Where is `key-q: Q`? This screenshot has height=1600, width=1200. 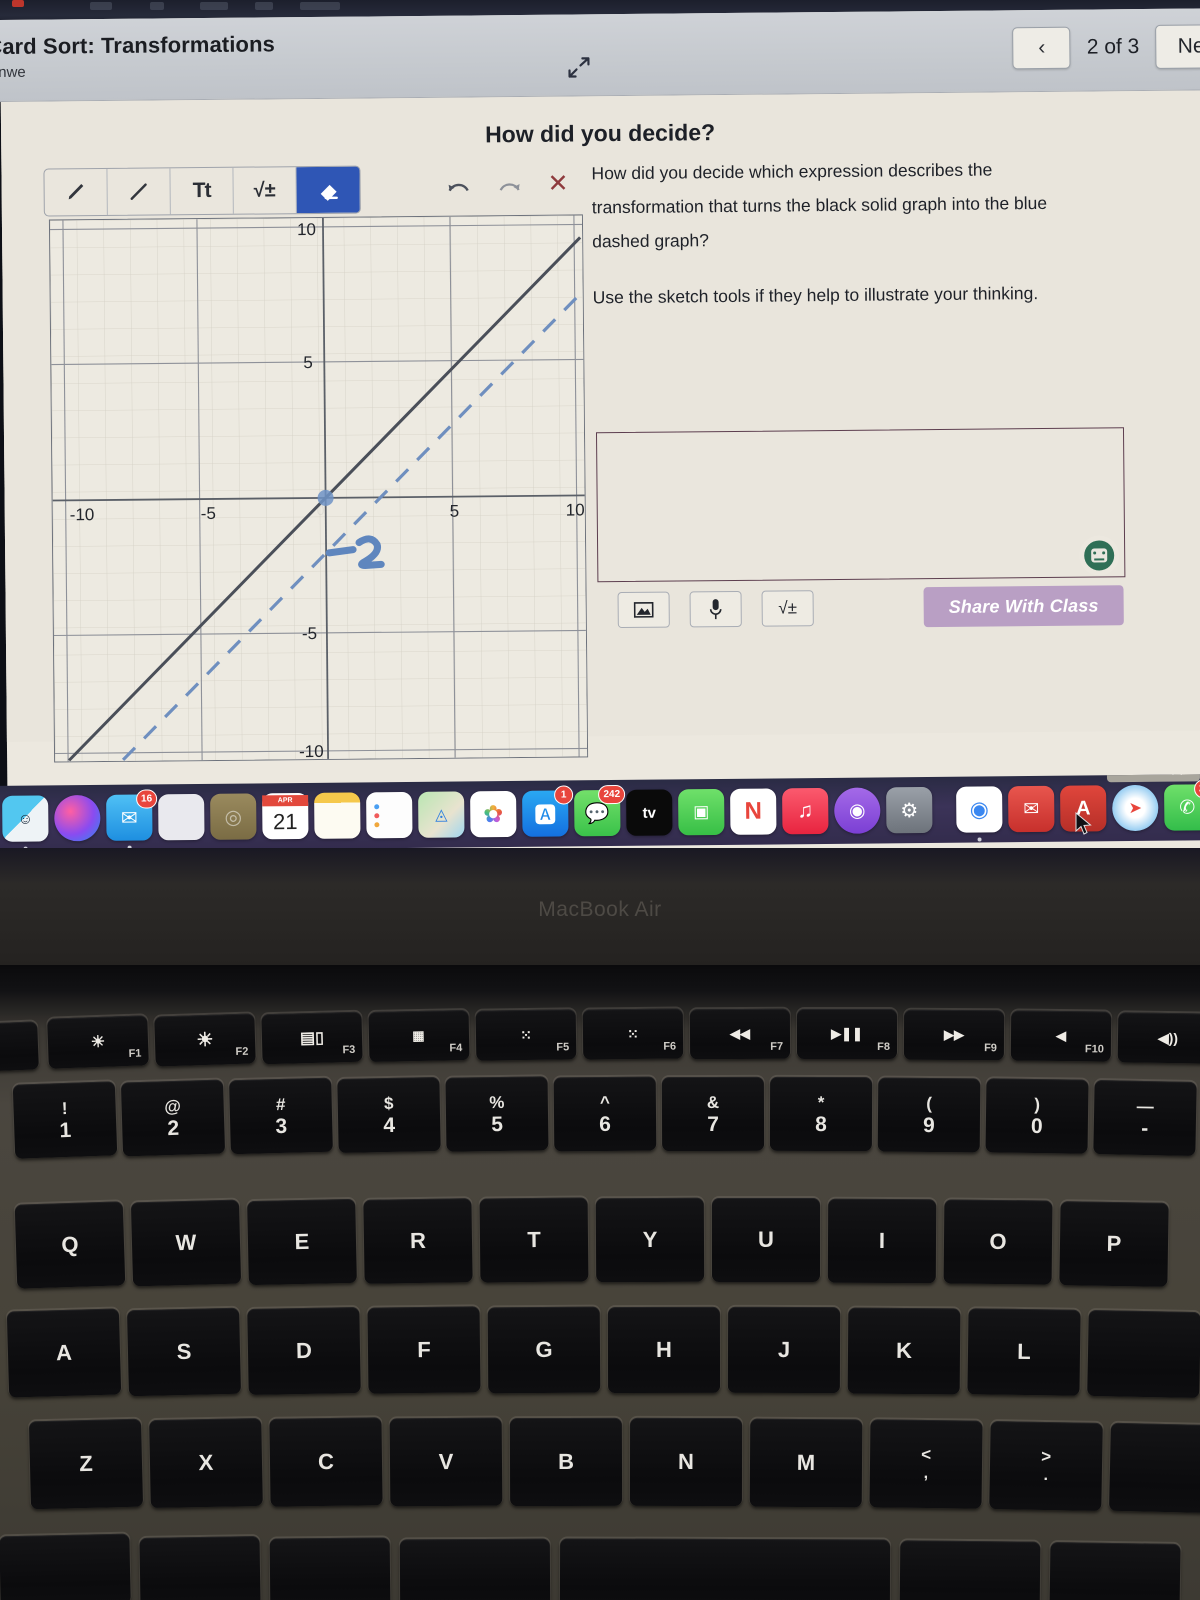
key-q: Q is located at coordinates (70, 1245).